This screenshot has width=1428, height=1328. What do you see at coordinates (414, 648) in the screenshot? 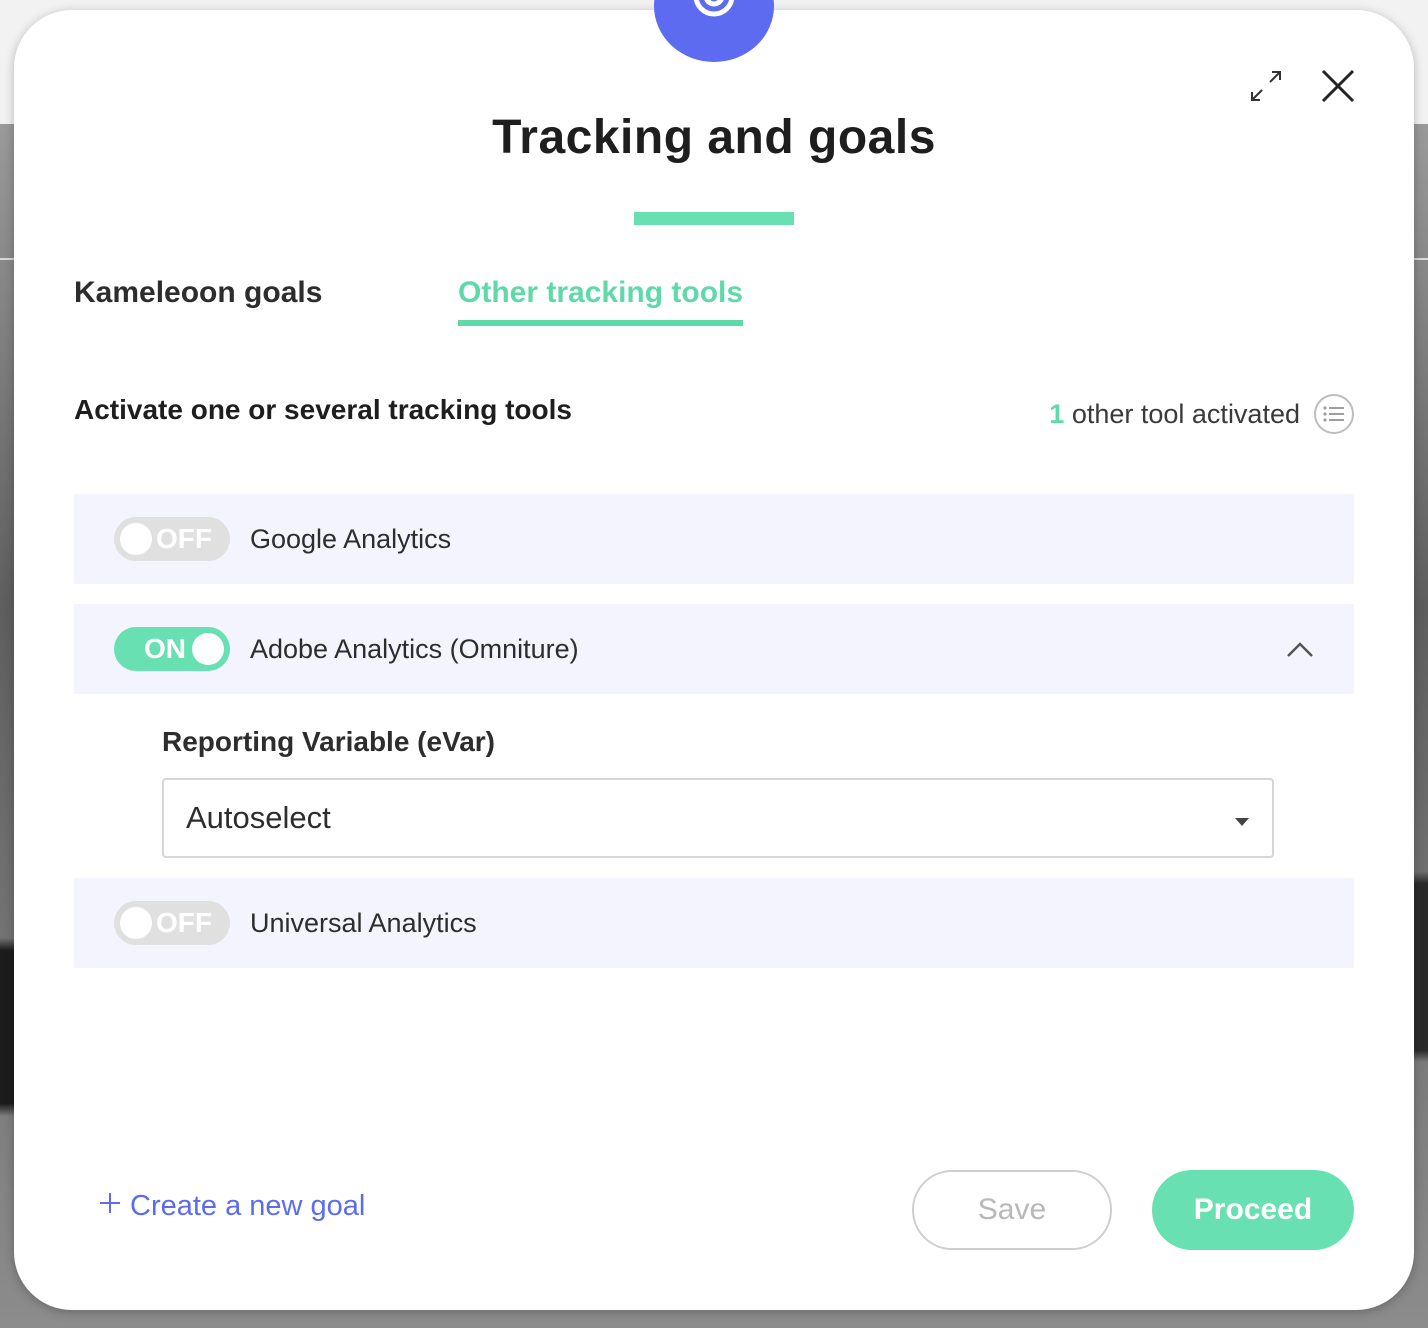
I see `tool-name: Adobe Analytics (Omniture)` at bounding box center [414, 648].